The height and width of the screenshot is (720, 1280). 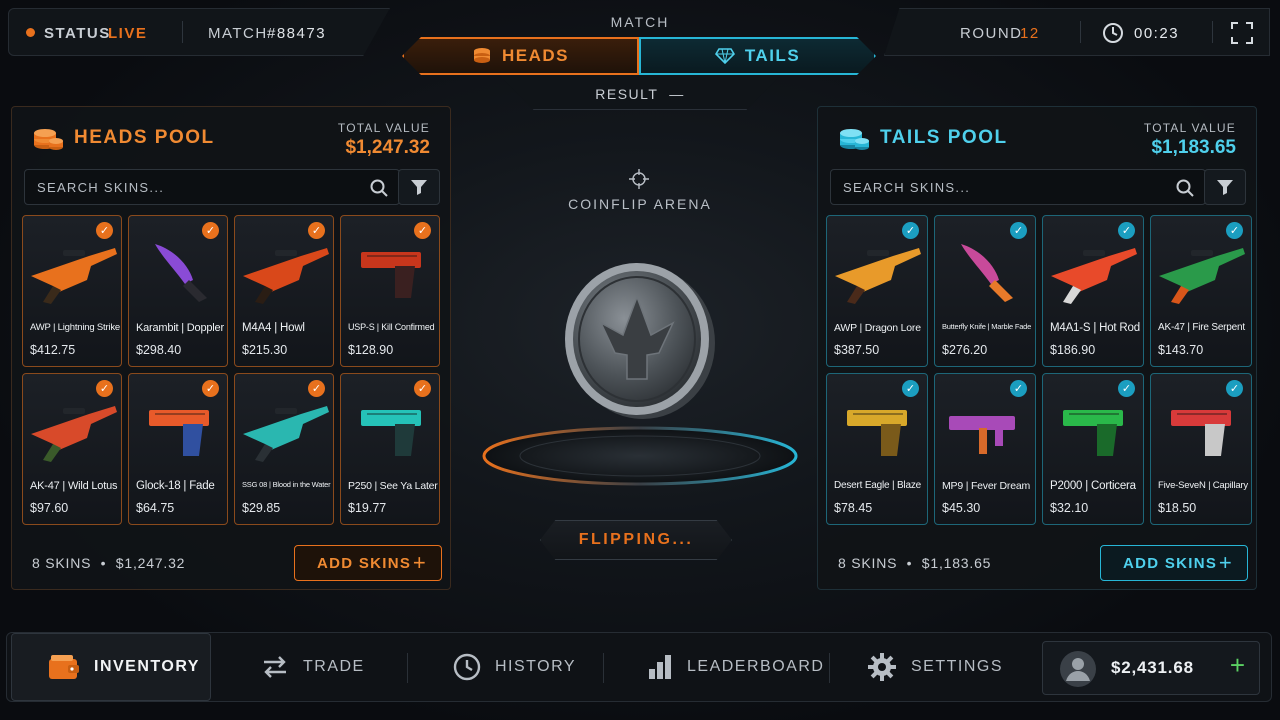 What do you see at coordinates (313, 667) in the screenshot?
I see `nav-trade: TRADE` at bounding box center [313, 667].